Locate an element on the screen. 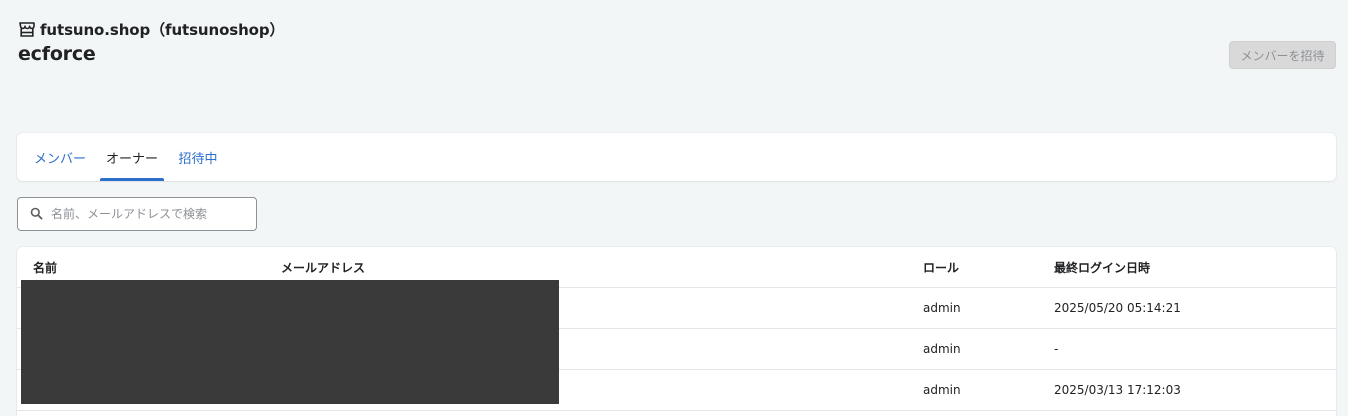 The height and width of the screenshot is (416, 1348). tab-owners-label: オーナー is located at coordinates (131, 159).